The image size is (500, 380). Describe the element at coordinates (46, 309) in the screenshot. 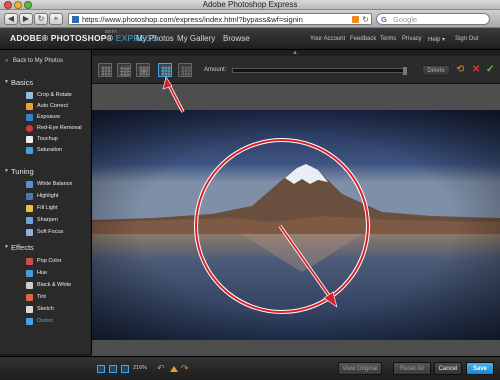

I see `tool-sketch: Sketch` at that location.